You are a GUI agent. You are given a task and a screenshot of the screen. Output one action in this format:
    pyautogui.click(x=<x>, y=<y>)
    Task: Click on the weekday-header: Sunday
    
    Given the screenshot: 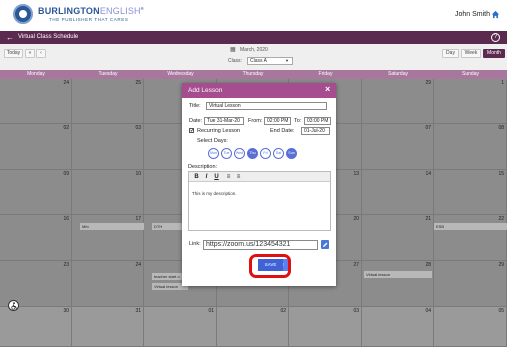 What is the action you would take?
    pyautogui.click(x=470, y=74)
    